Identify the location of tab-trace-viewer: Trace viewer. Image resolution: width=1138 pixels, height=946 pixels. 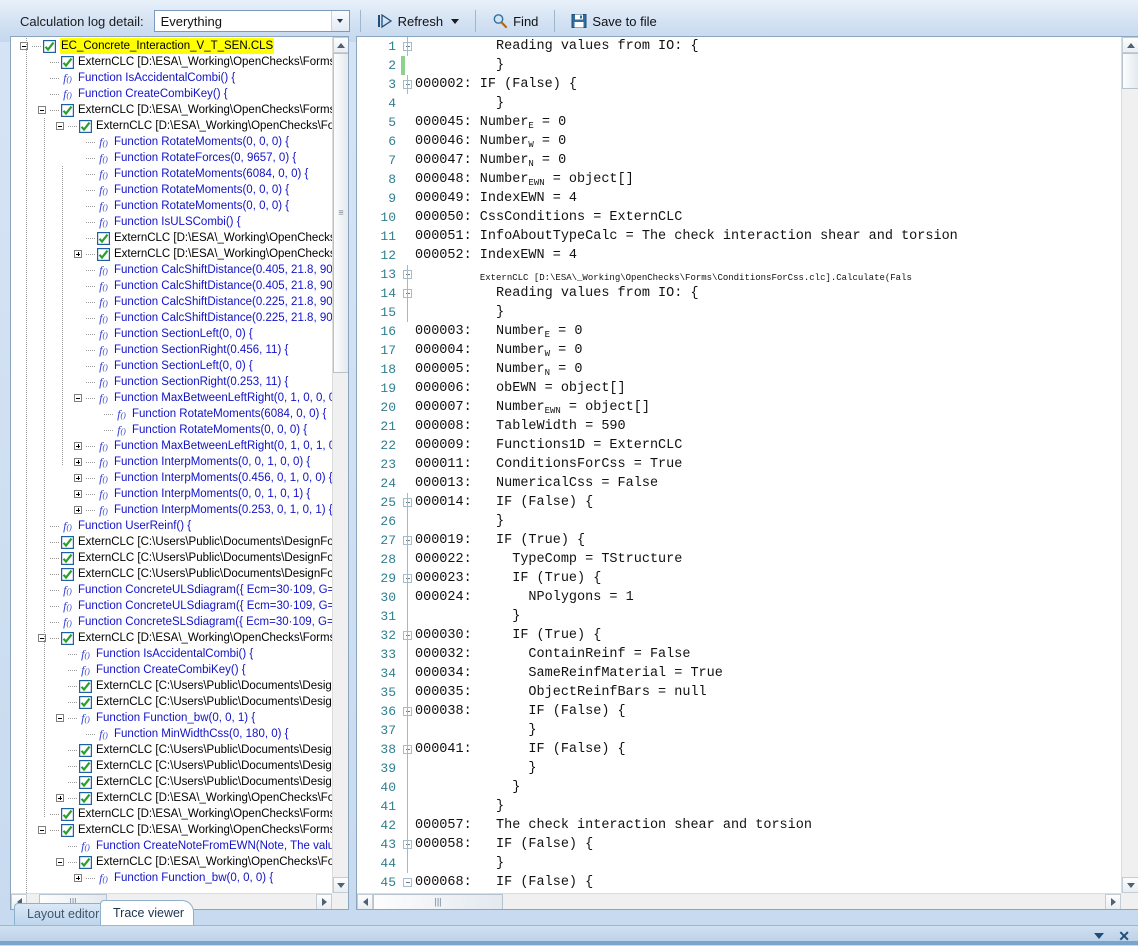
(147, 912).